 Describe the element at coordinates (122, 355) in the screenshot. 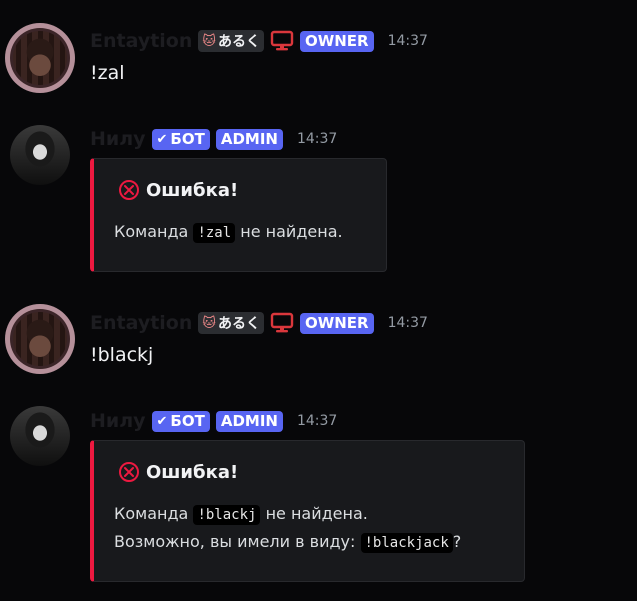

I see `message-text: !blackj` at that location.